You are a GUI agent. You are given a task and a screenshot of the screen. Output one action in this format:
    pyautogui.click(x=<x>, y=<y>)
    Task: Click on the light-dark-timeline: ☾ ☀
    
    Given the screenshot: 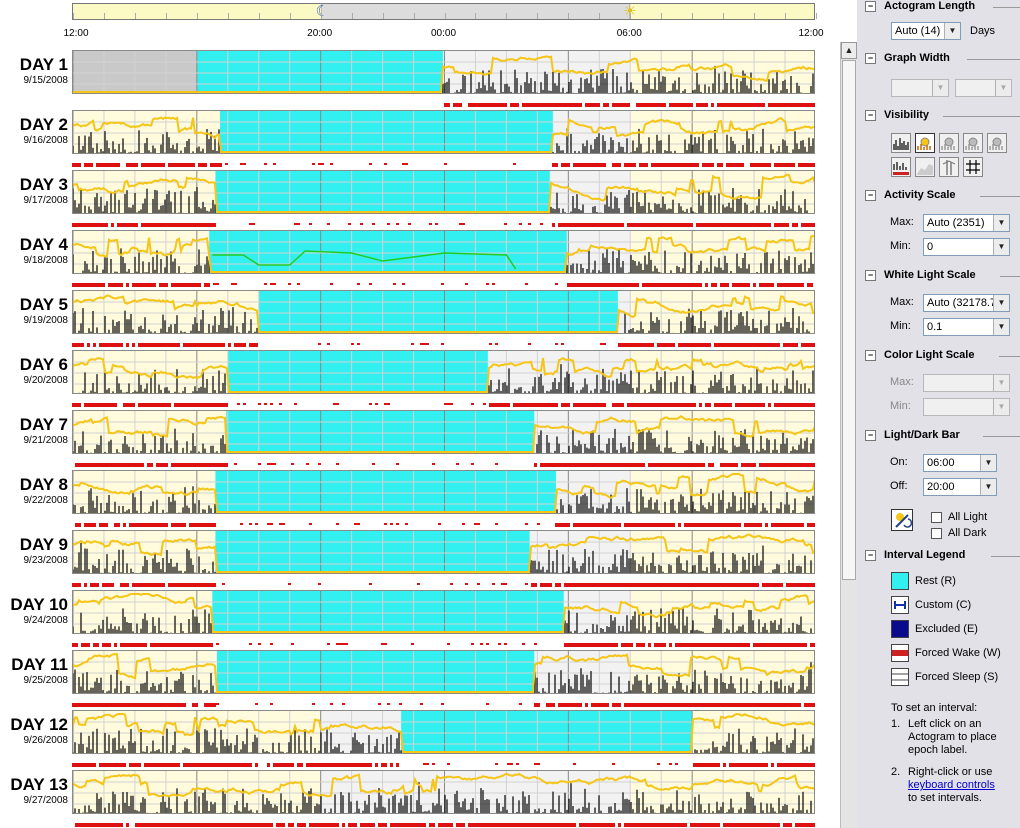 What is the action you would take?
    pyautogui.click(x=444, y=11)
    